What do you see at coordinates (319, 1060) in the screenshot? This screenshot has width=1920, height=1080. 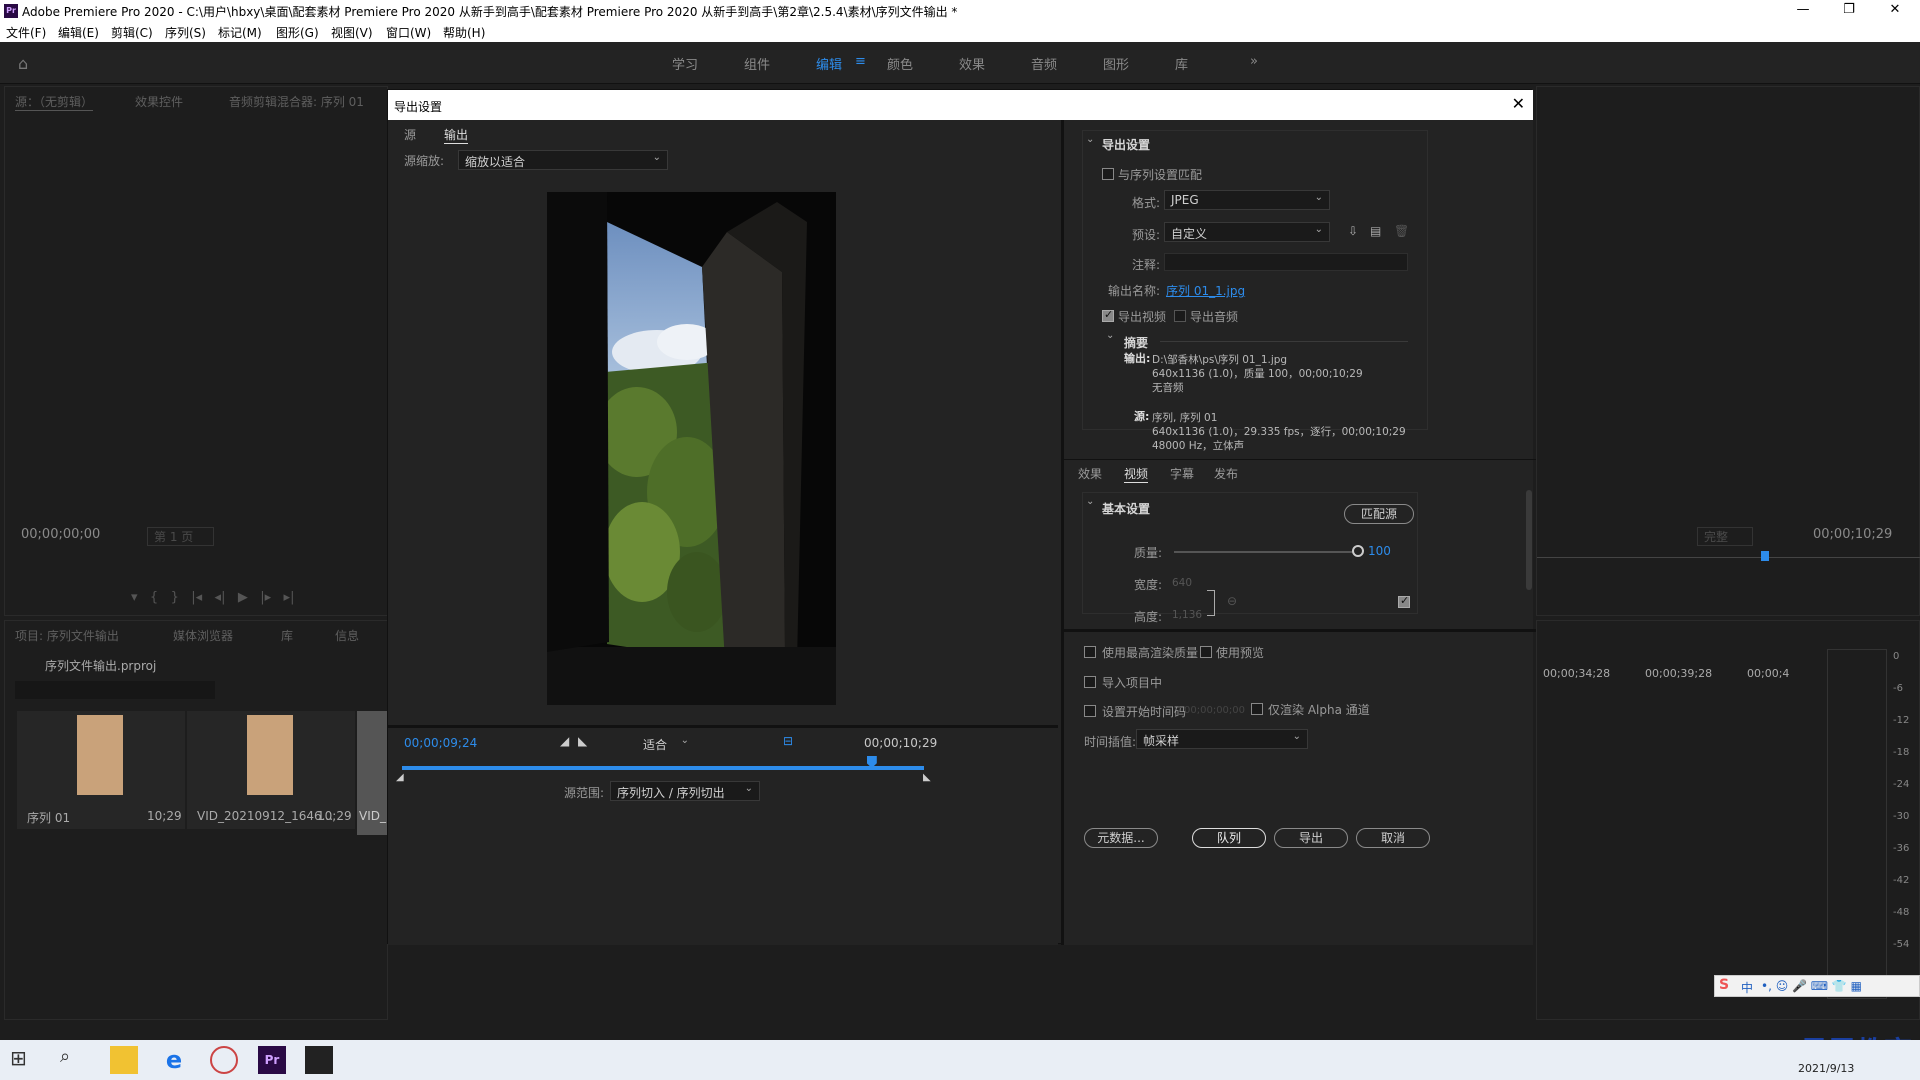 I see `photos-icon` at bounding box center [319, 1060].